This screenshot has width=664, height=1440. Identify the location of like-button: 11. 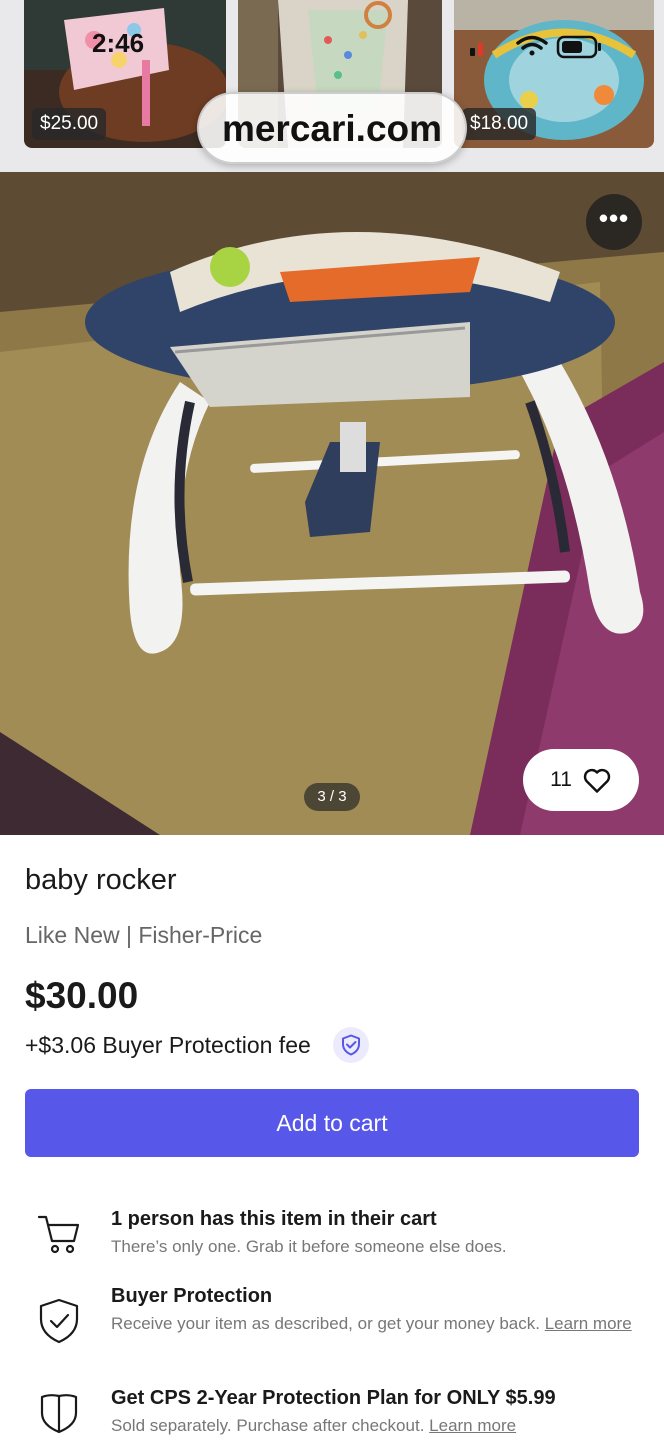
(581, 780).